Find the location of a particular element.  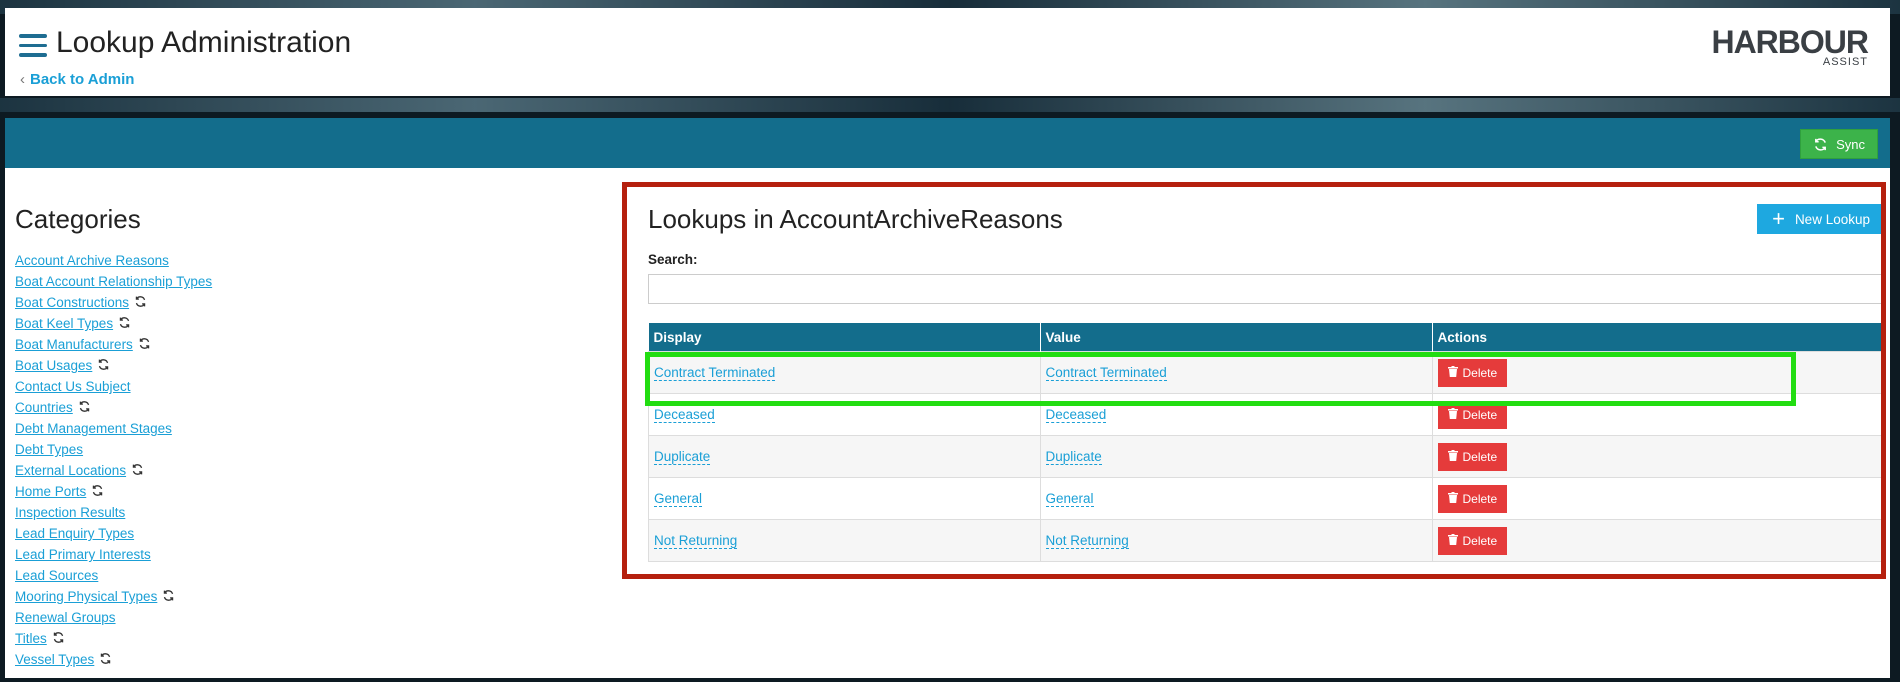

table-row: Not Returning Not Returning Delete is located at coordinates (1266, 540).